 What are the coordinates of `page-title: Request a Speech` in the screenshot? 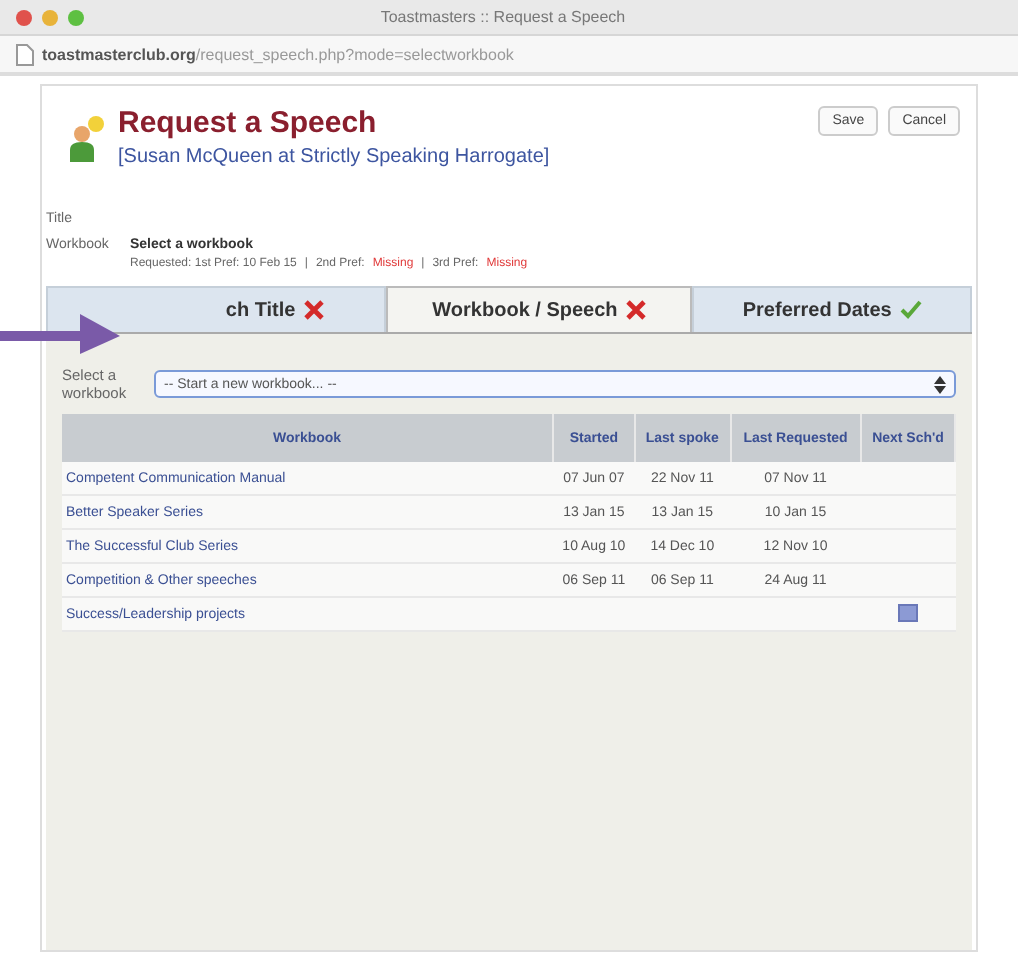 It's located at (248, 123).